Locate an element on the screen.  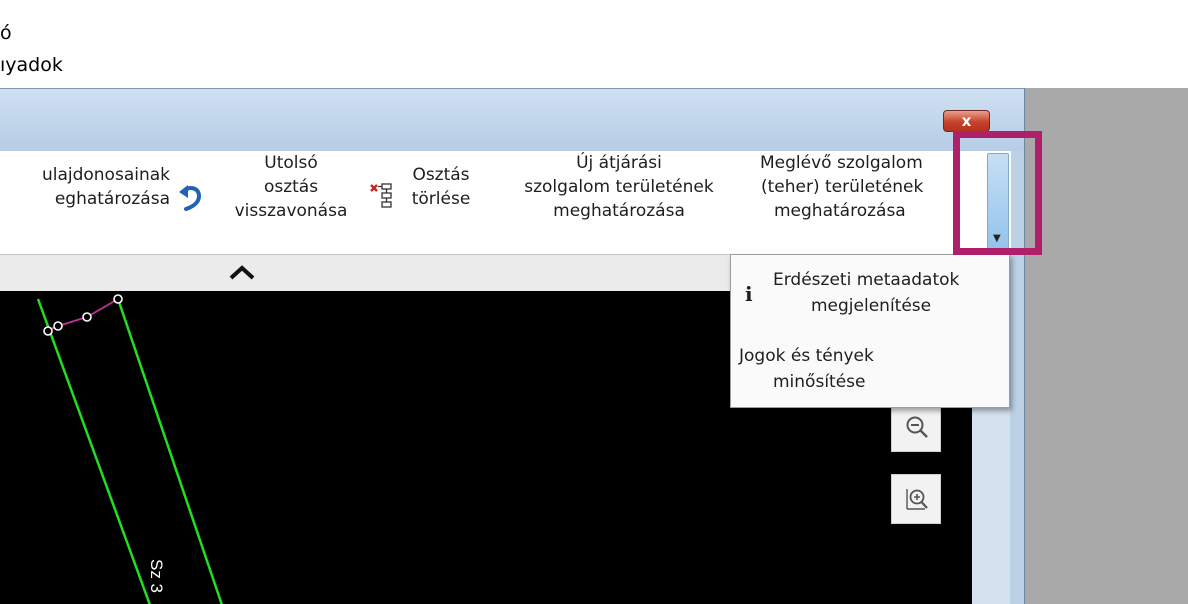
delete-split-button: Osztás törlése is located at coordinates (441, 187).